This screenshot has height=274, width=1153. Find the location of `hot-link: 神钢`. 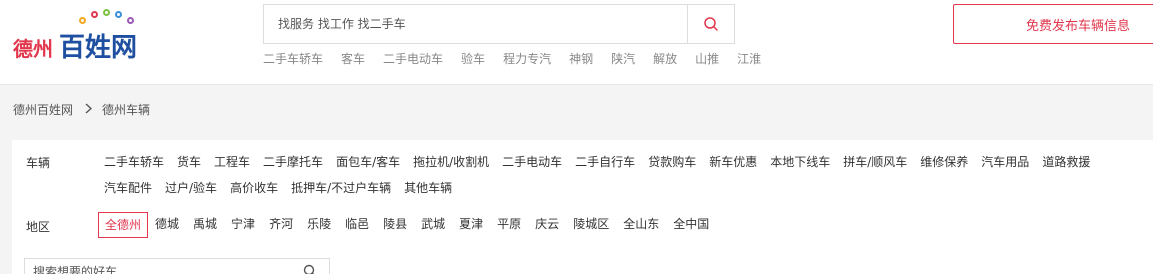

hot-link: 神钢 is located at coordinates (581, 58).